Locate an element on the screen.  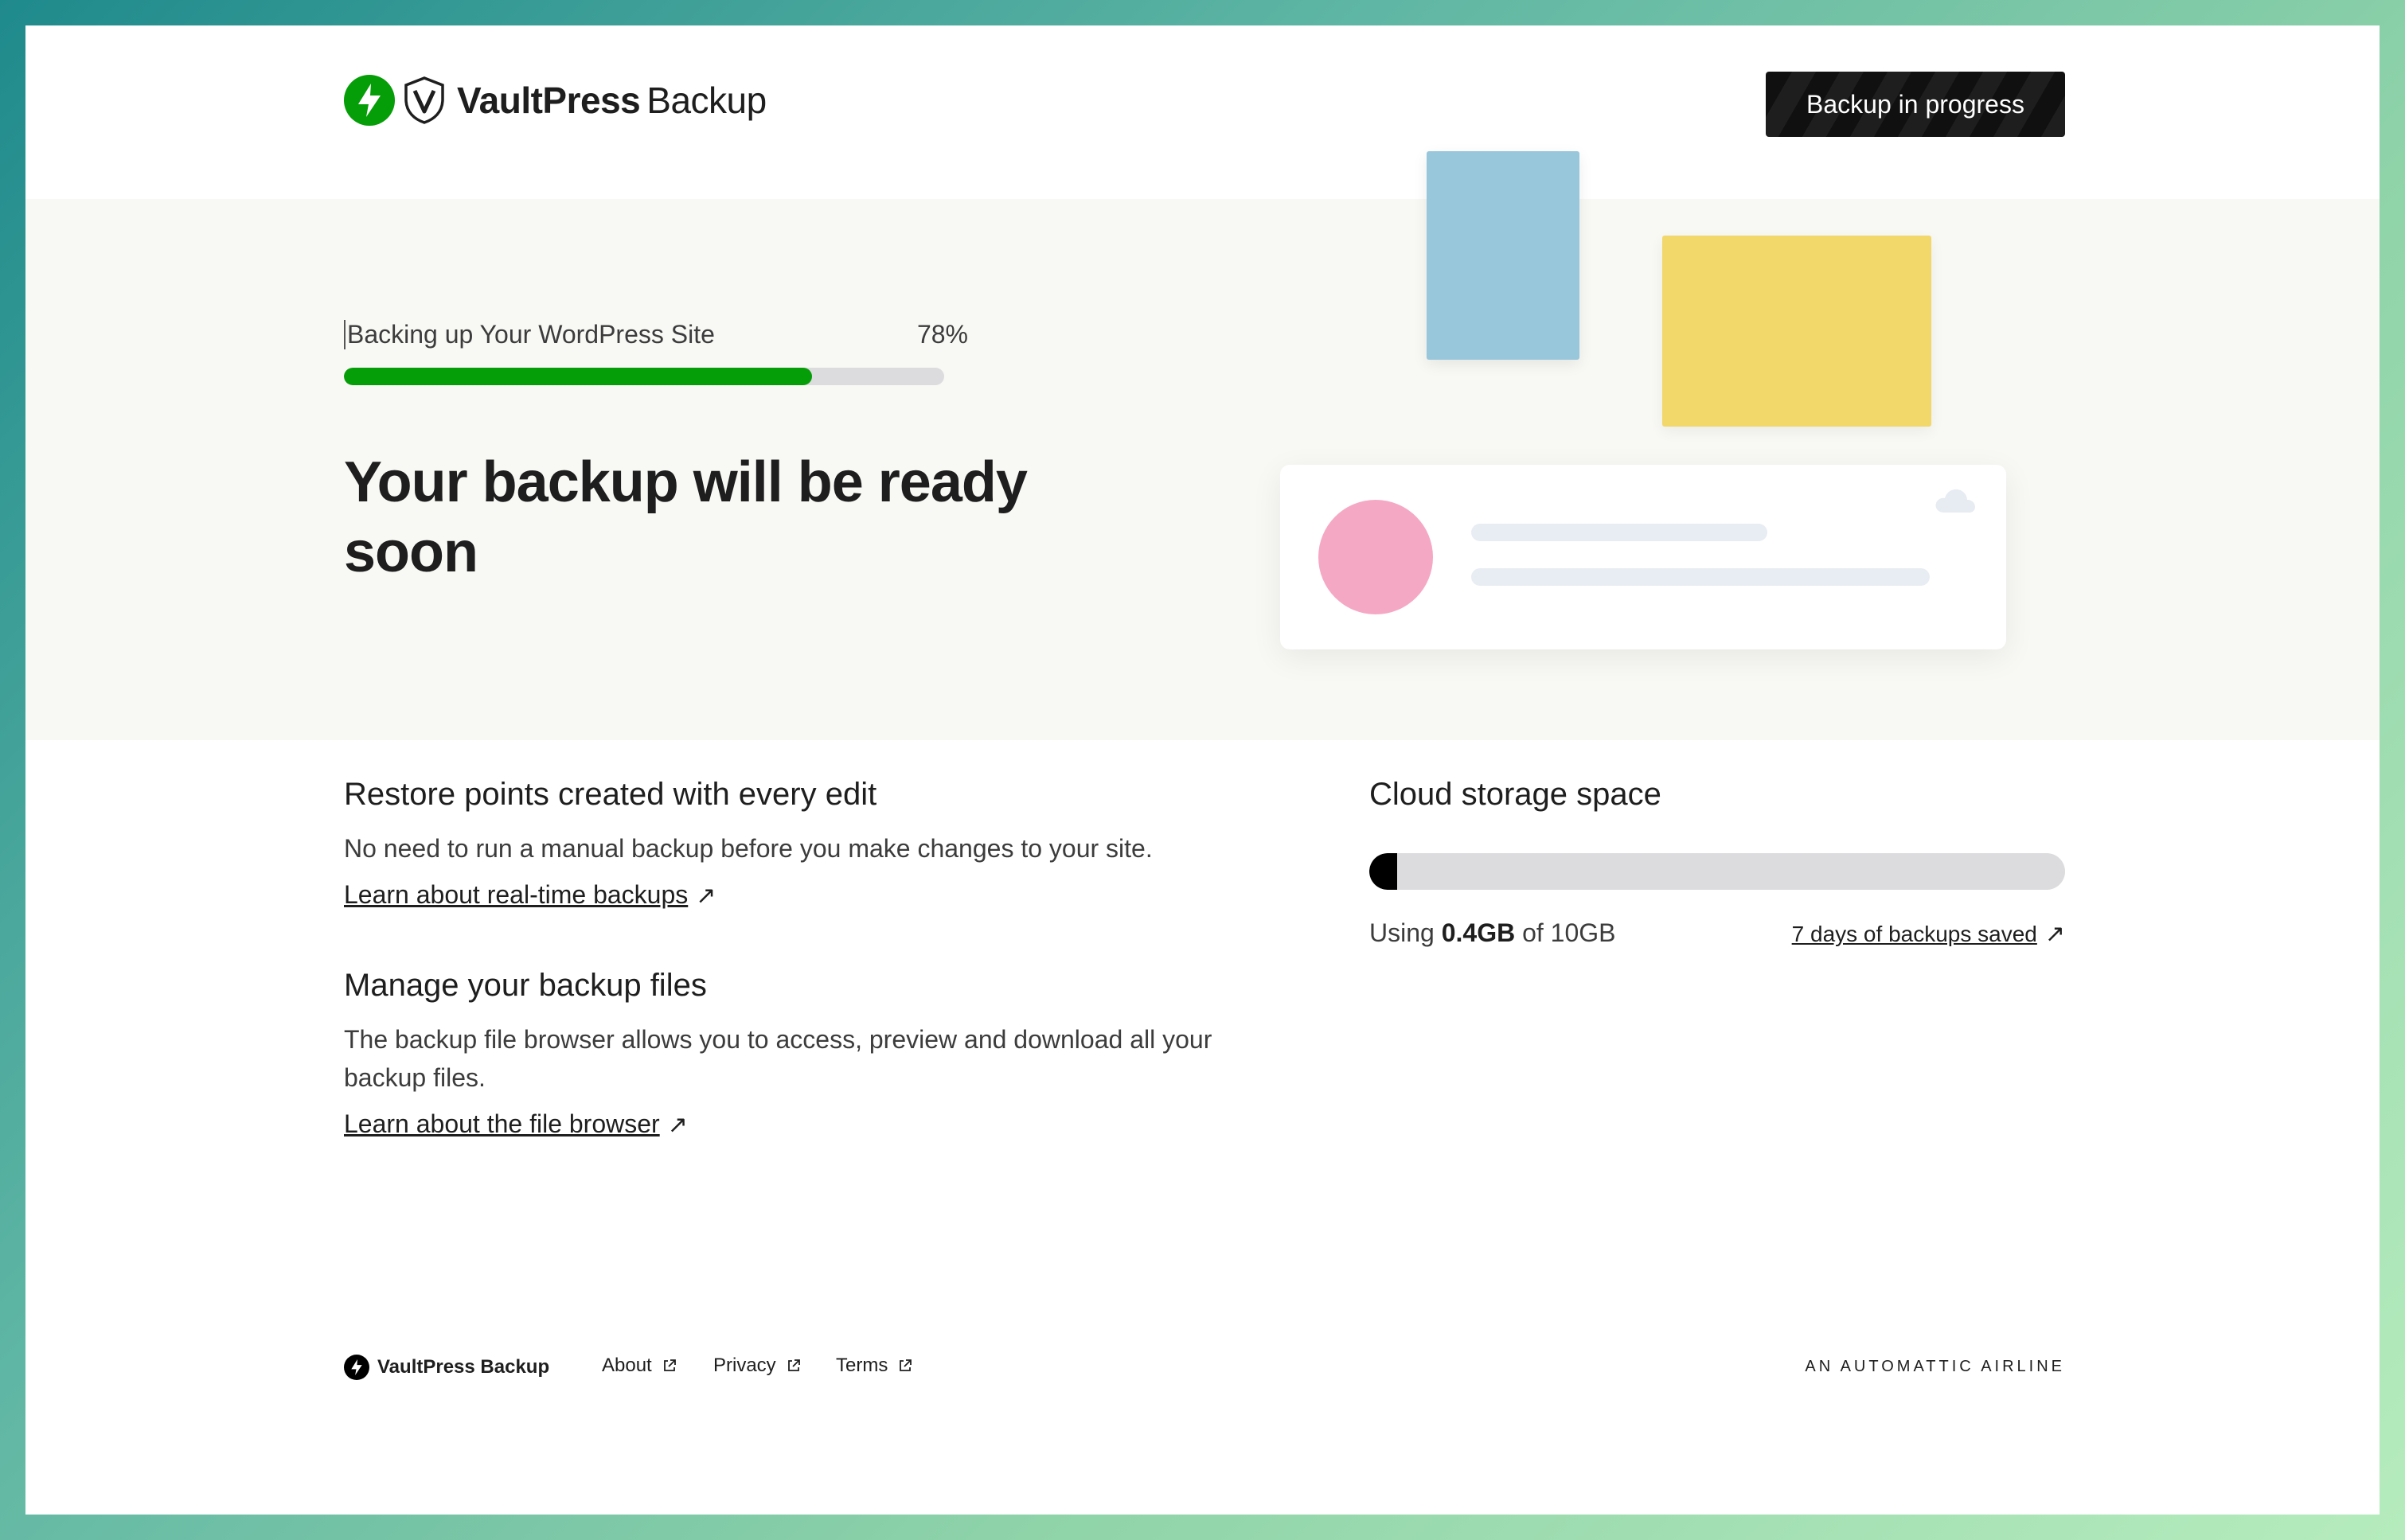
header: VaultPress Backup Backup in progress is located at coordinates (1202, 112).